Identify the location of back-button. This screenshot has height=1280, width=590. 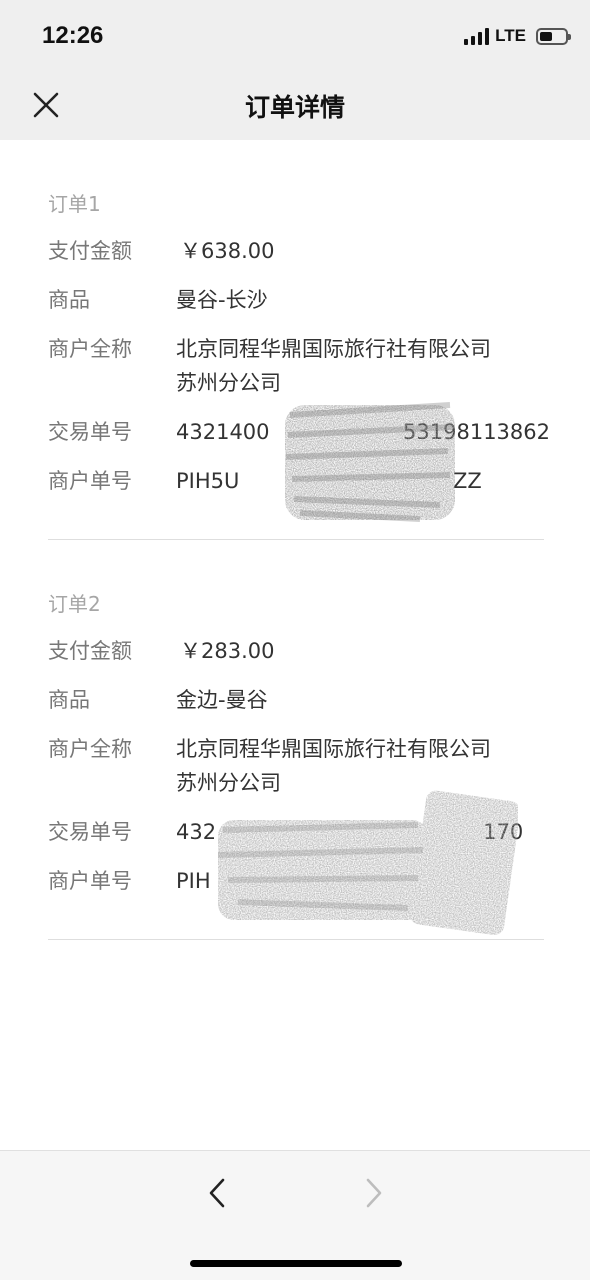
(217, 1193).